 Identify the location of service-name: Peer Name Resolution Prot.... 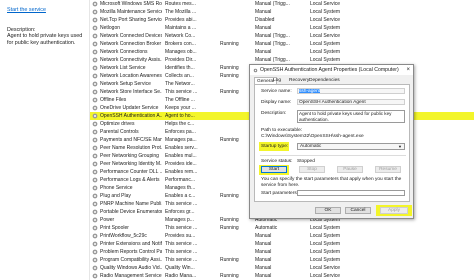
(131, 148).